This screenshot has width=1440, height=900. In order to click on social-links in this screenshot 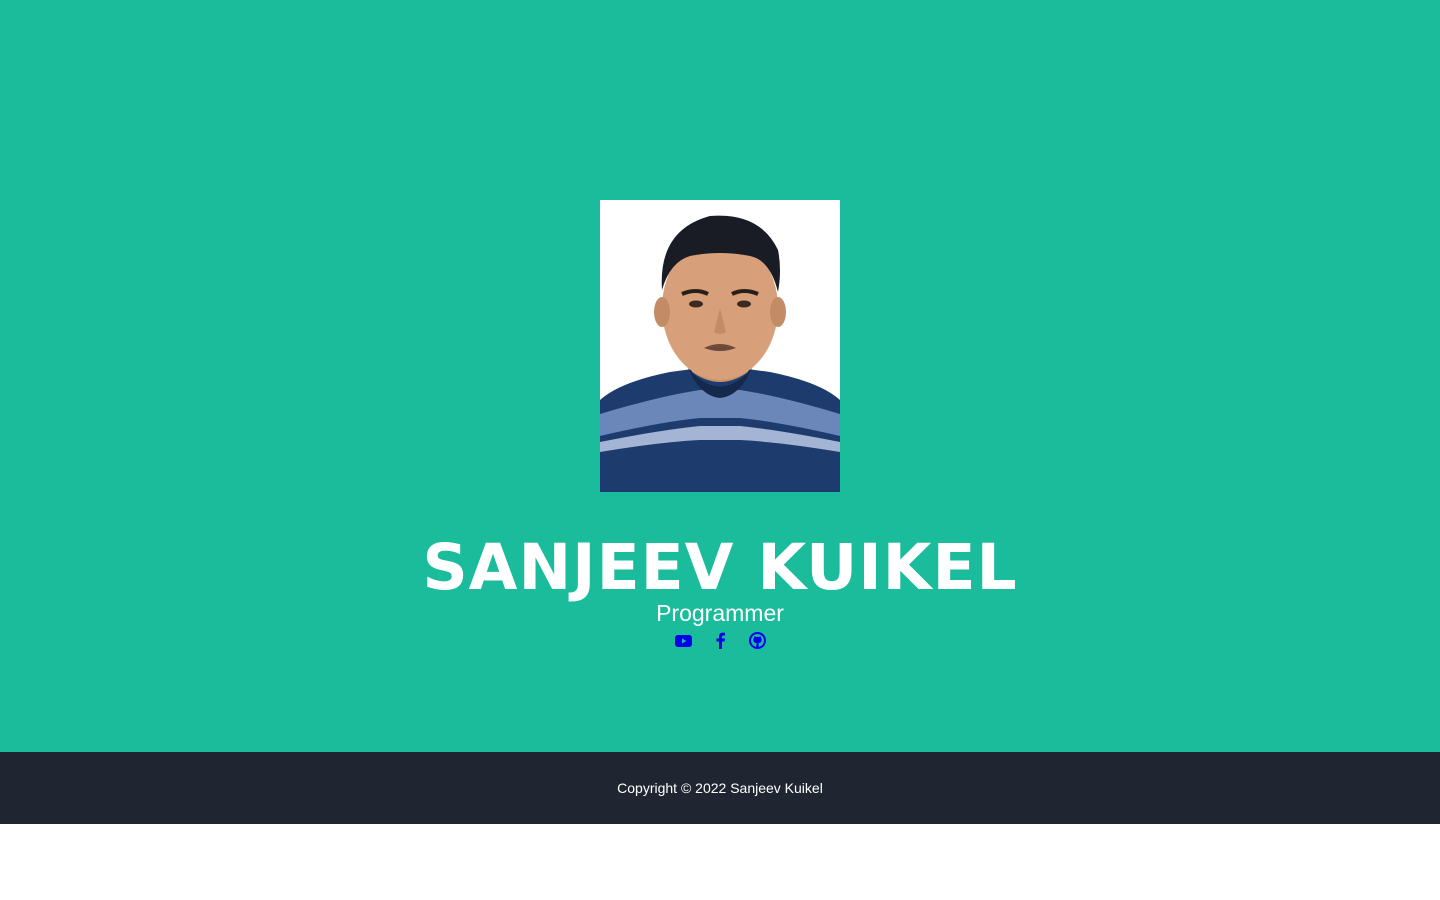, I will do `click(720, 643)`.